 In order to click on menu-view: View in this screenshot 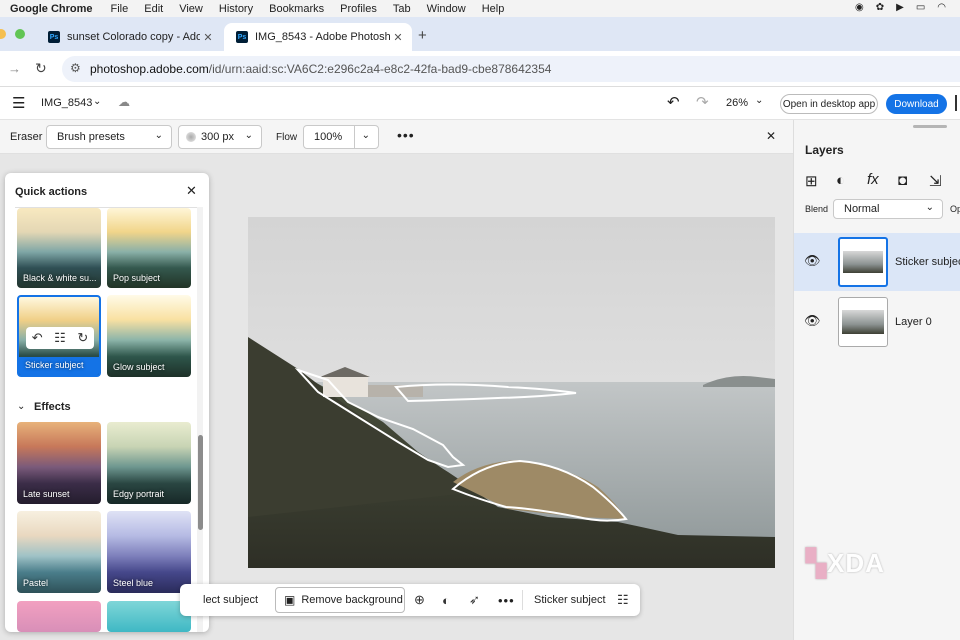, I will do `click(191, 9)`.